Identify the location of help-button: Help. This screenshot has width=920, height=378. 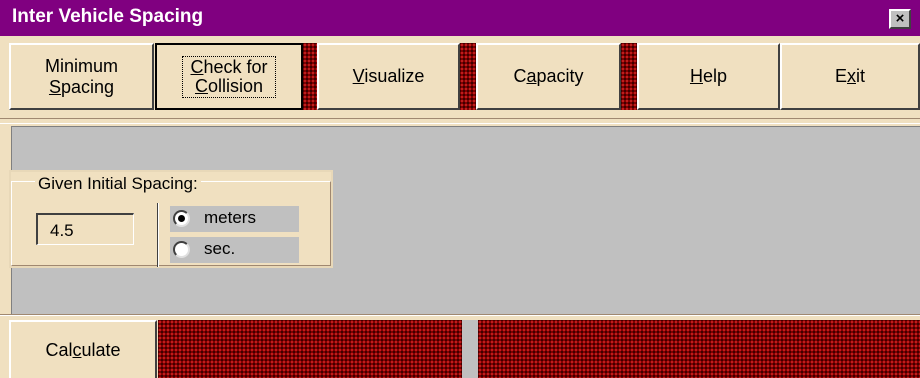
(708, 76).